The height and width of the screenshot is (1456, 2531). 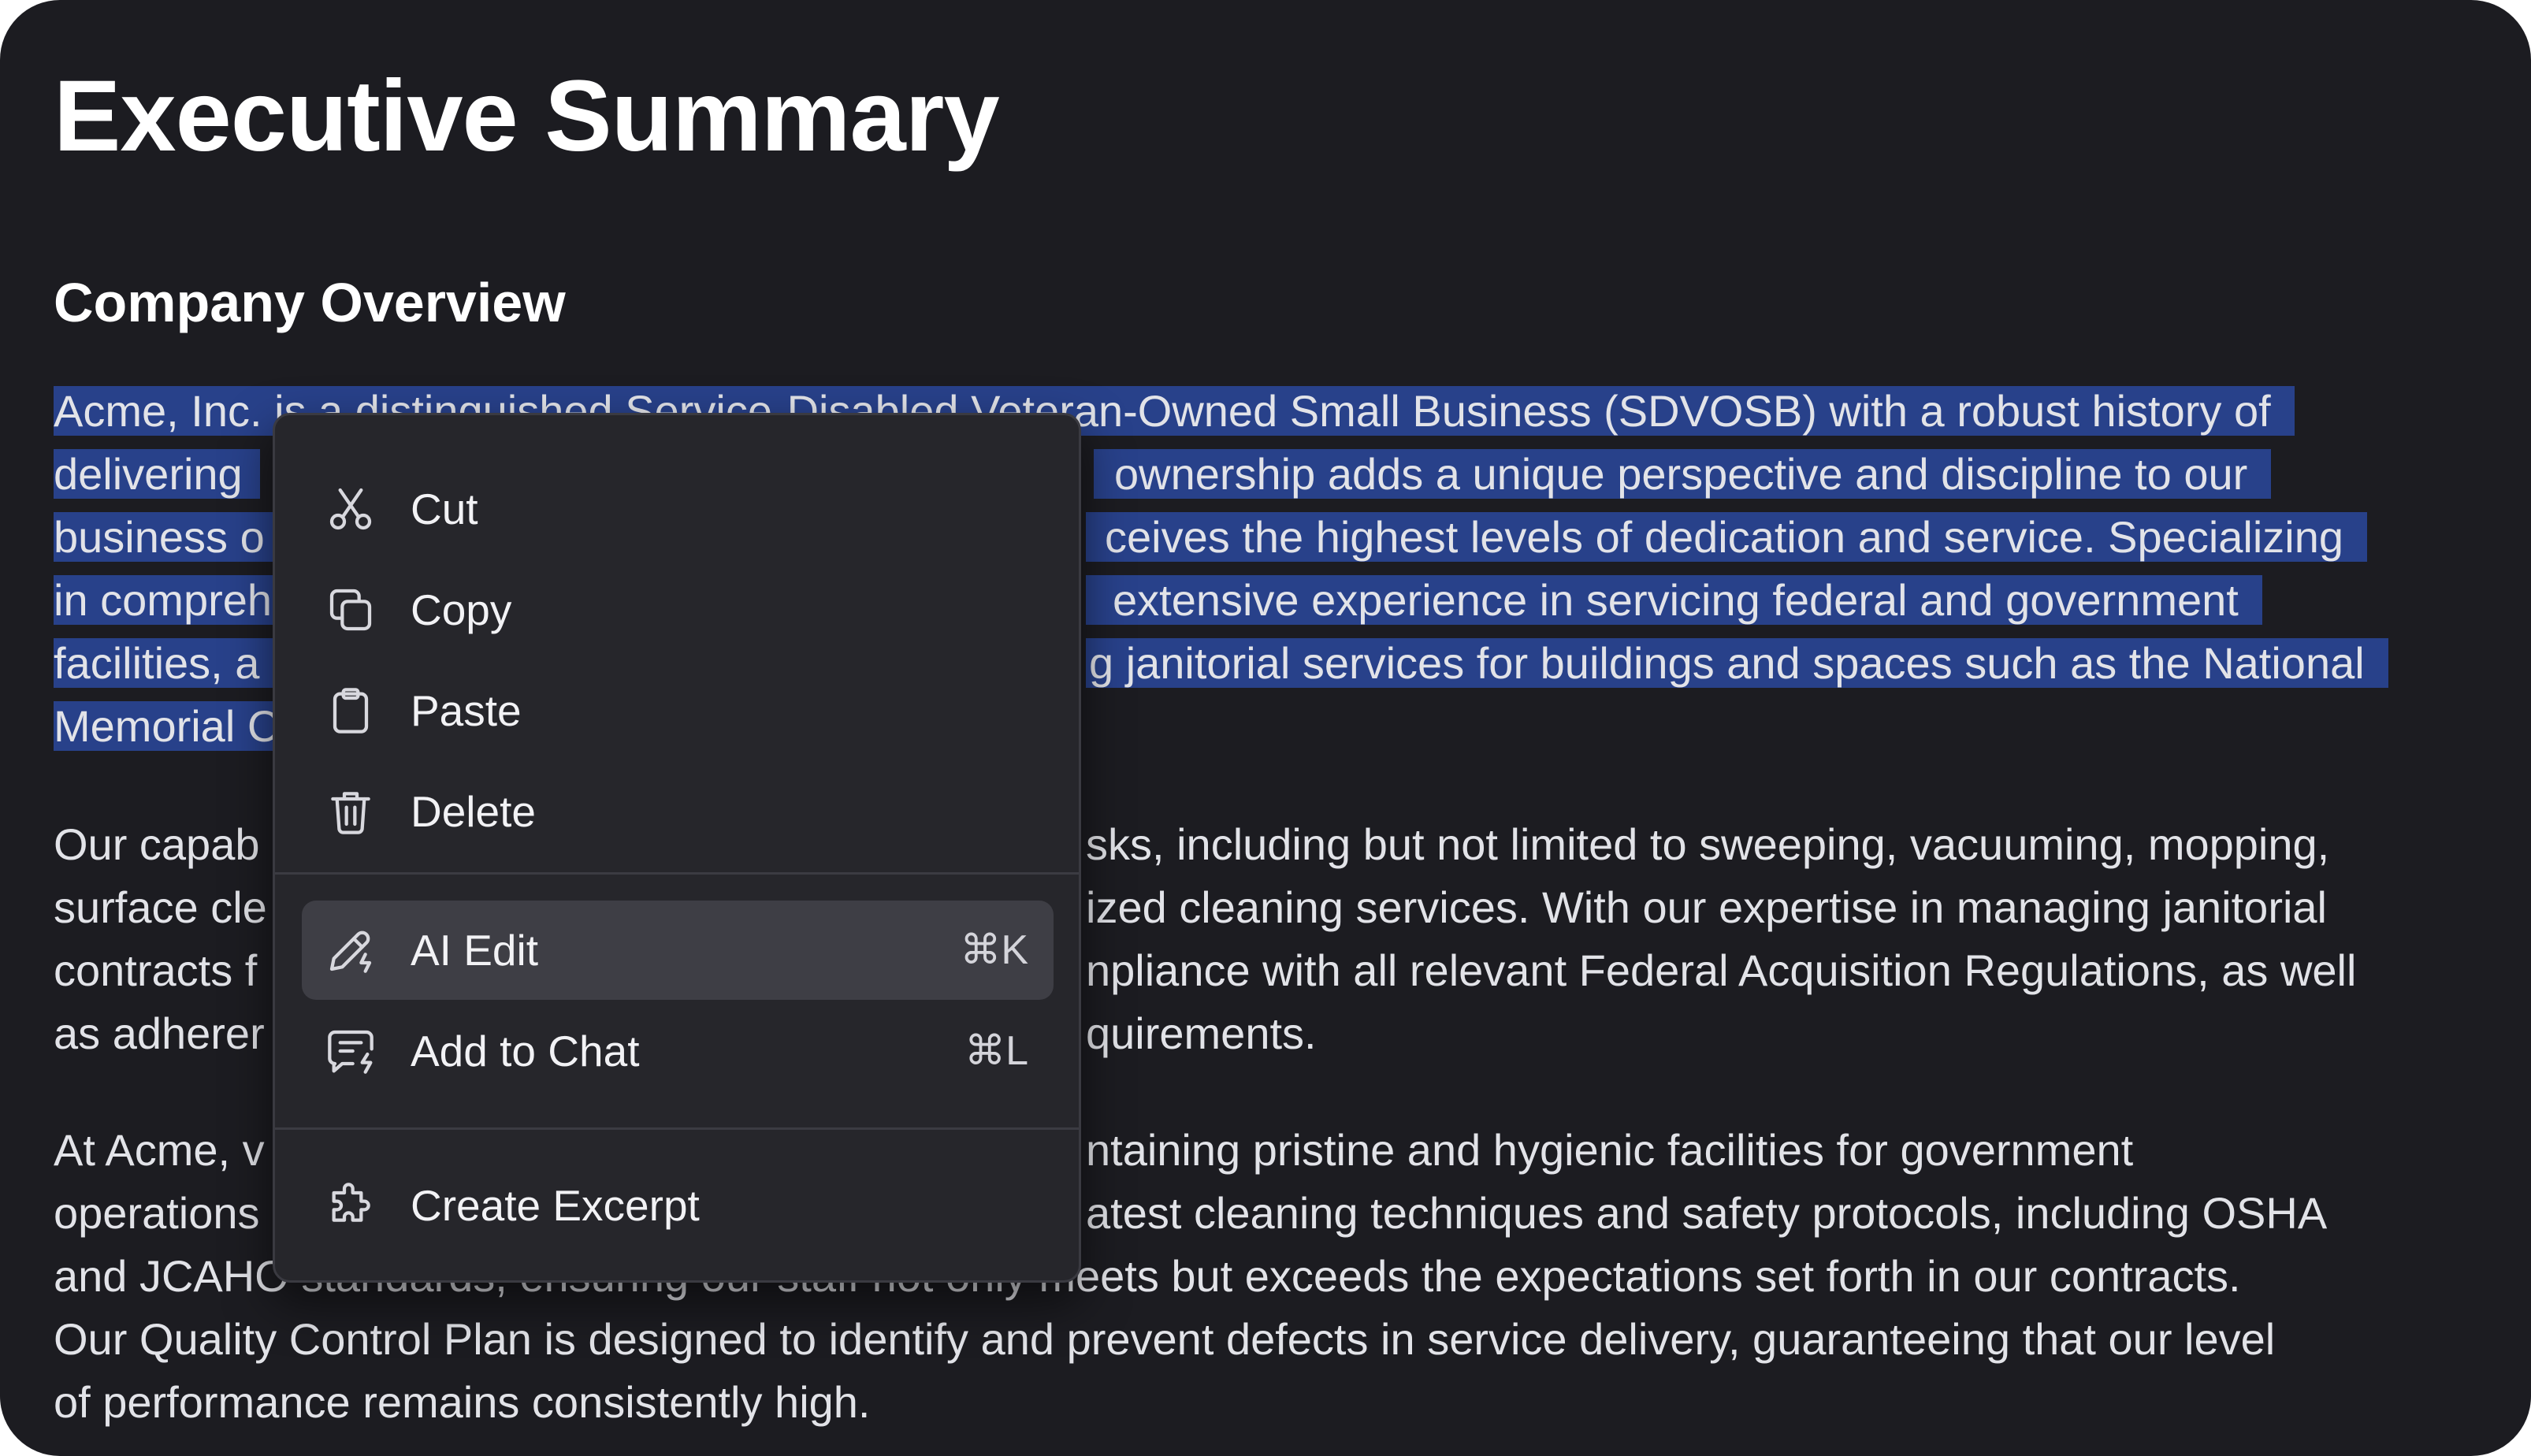 I want to click on page-title: Executive Summary, so click(x=527, y=117).